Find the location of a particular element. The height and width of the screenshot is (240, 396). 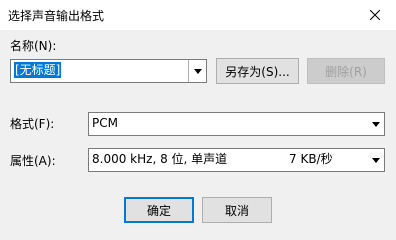

attributes-combobox: 8.000 kHz, 8 位, 单声道 7 KB/秒 is located at coordinates (236, 160).